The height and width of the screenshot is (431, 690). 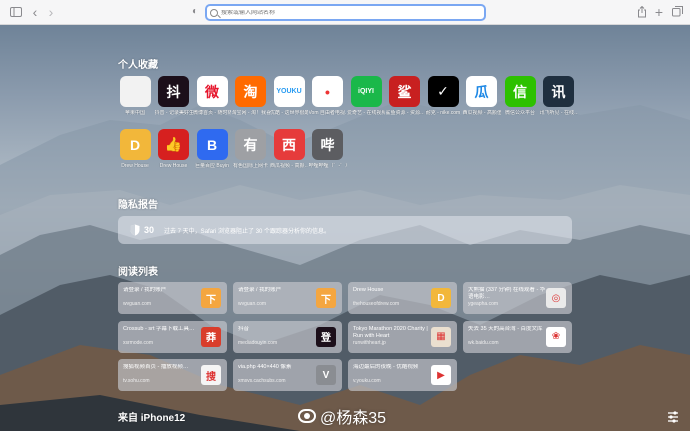 What do you see at coordinates (250, 144) in the screenshot?
I see `favorite-icon: 有` at bounding box center [250, 144].